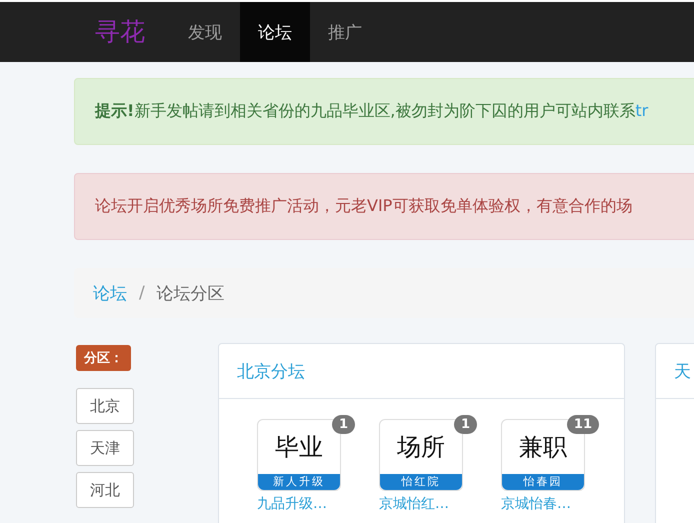 Image resolution: width=694 pixels, height=523 pixels. What do you see at coordinates (105, 406) in the screenshot?
I see `region-button: 北京` at bounding box center [105, 406].